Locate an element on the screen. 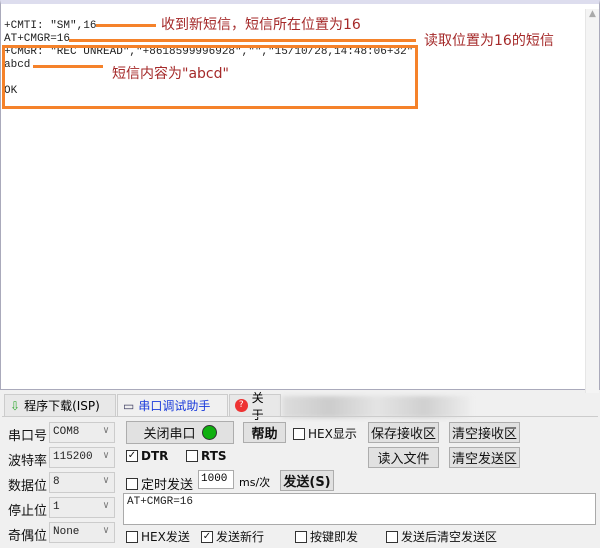 The width and height of the screenshot is (600, 548). clear-send-button: 清空发送区 is located at coordinates (484, 457).